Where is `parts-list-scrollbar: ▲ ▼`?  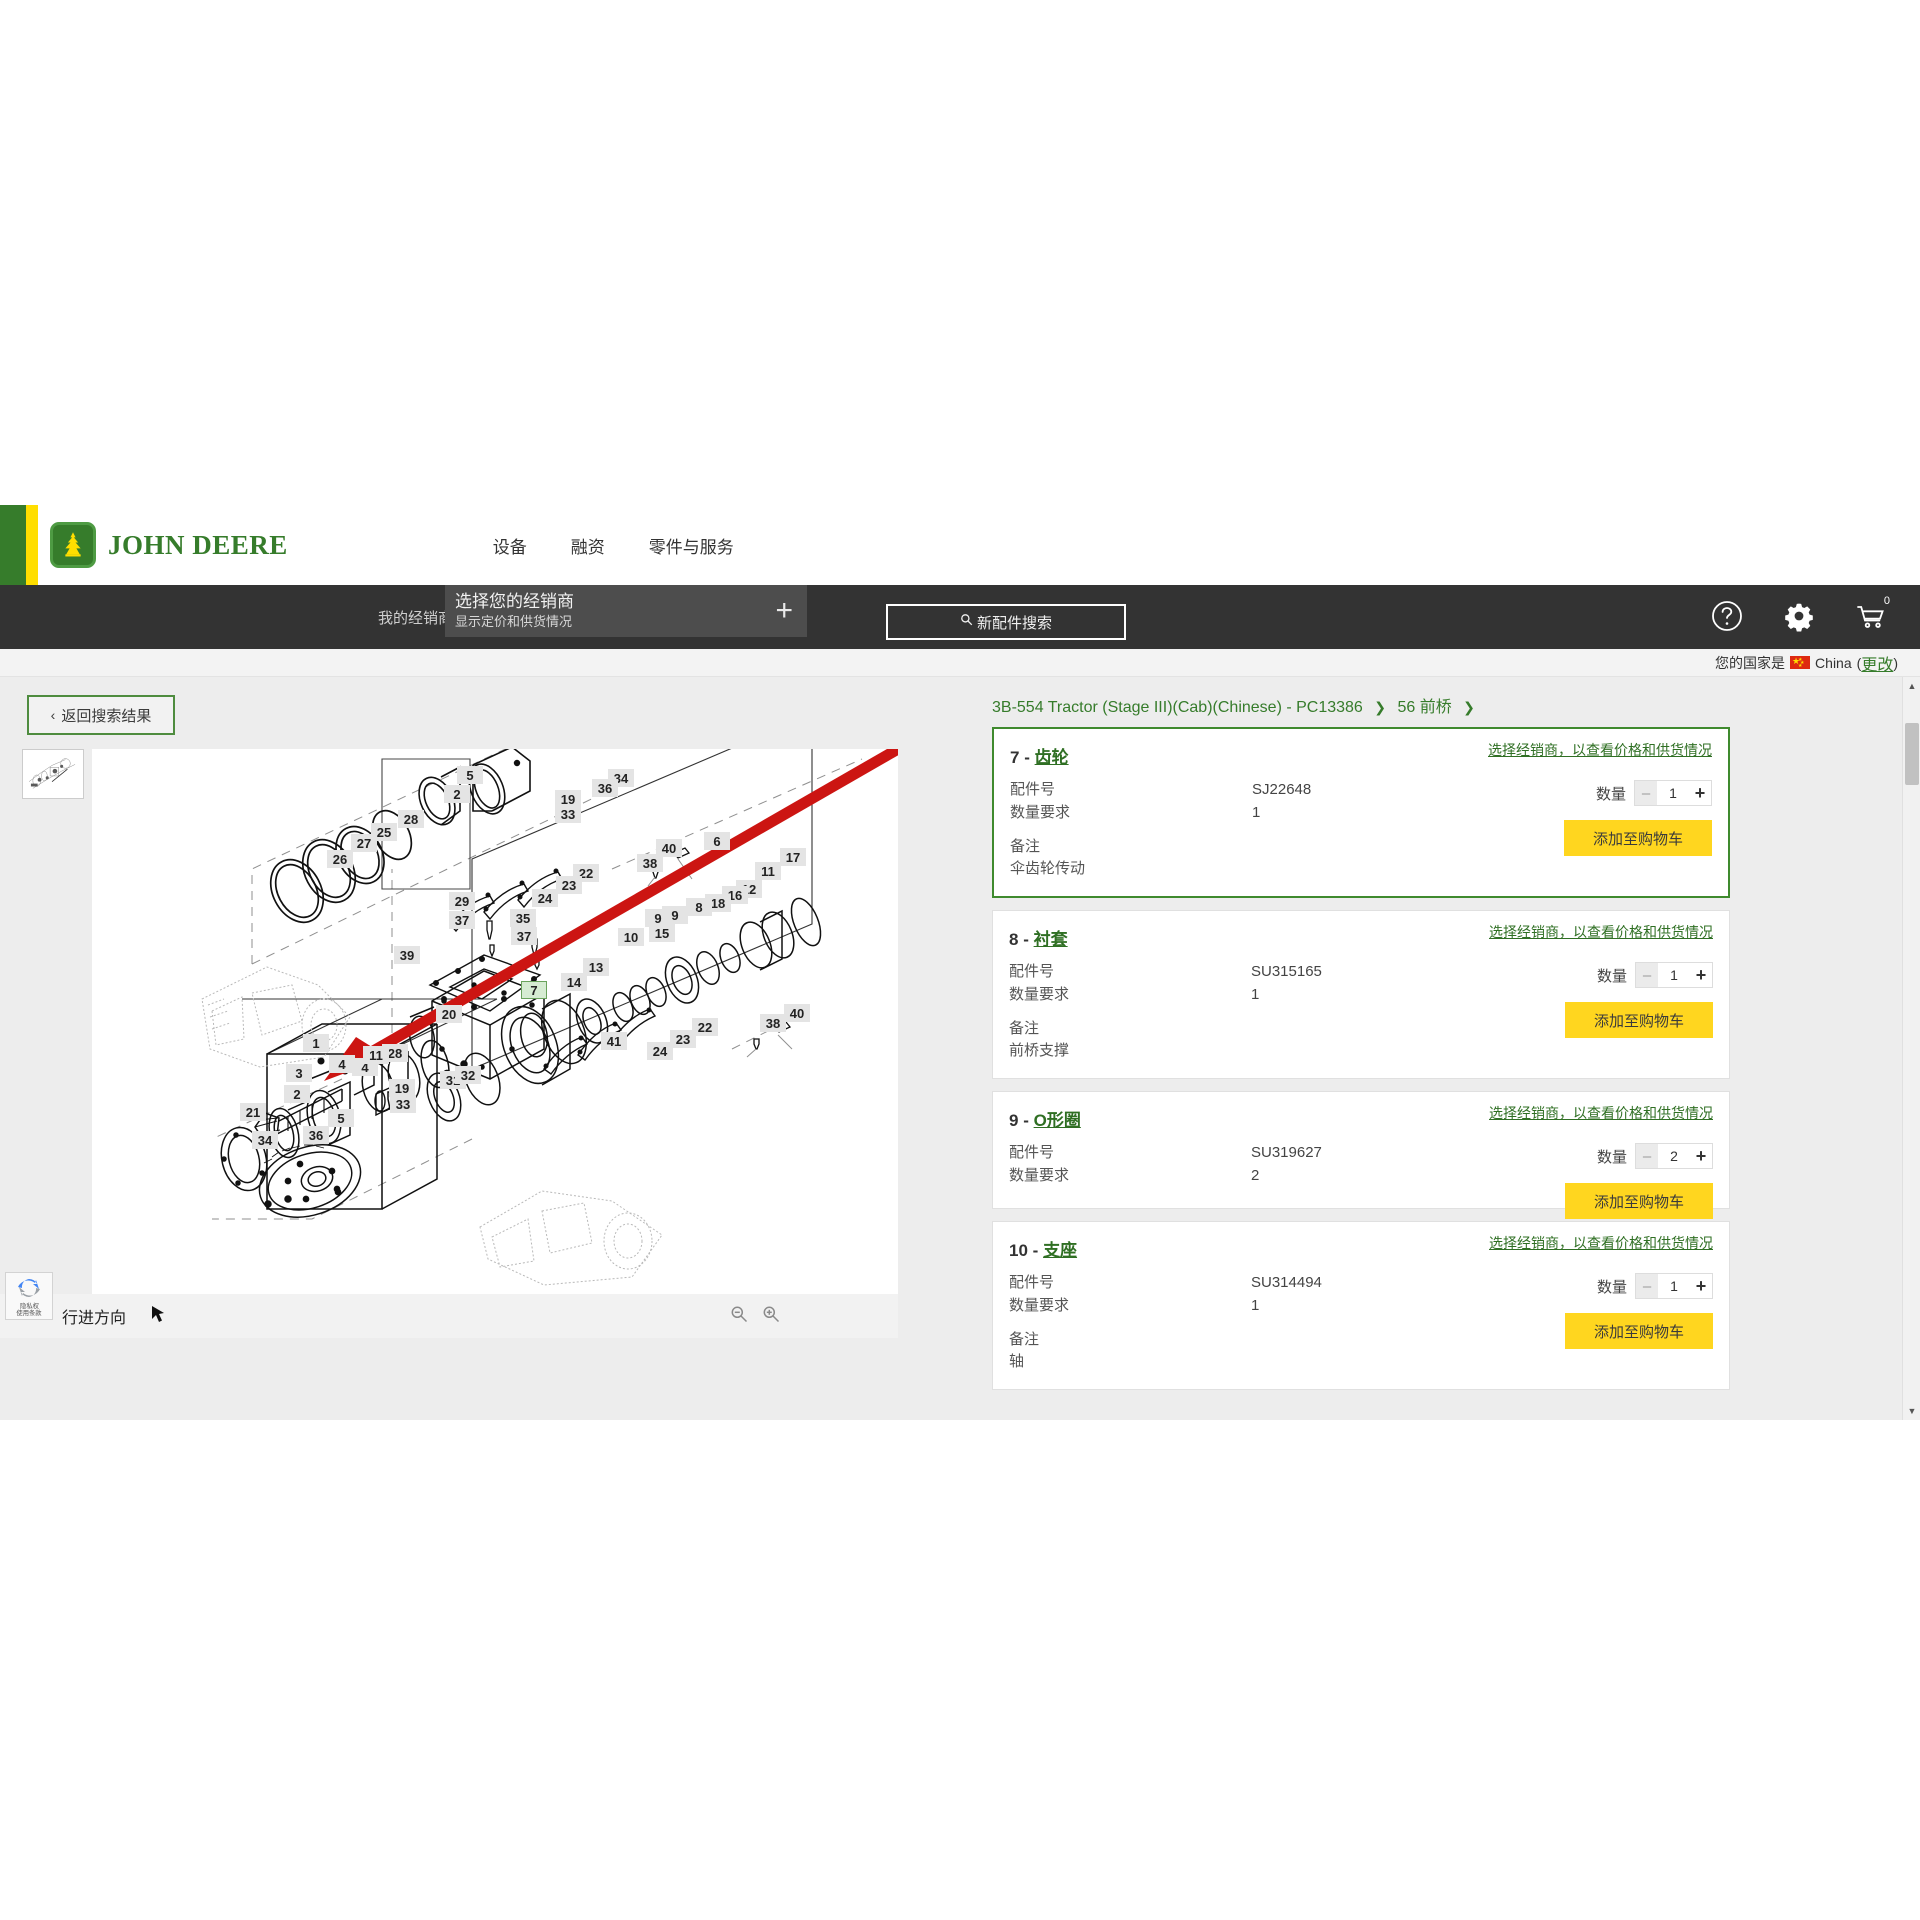
parts-list-scrollbar: ▲ ▼ is located at coordinates (1911, 1048).